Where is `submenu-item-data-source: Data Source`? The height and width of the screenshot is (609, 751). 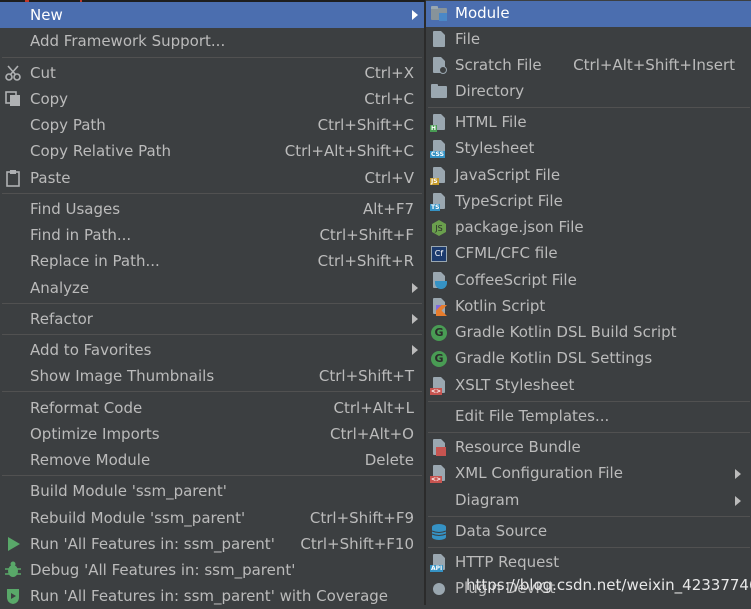
submenu-item-data-source: Data Source is located at coordinates (588, 532).